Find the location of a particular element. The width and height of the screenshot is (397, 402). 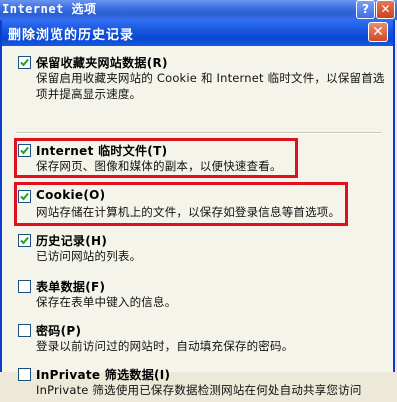

checkbox-preserve-favorites is located at coordinates (24, 62).